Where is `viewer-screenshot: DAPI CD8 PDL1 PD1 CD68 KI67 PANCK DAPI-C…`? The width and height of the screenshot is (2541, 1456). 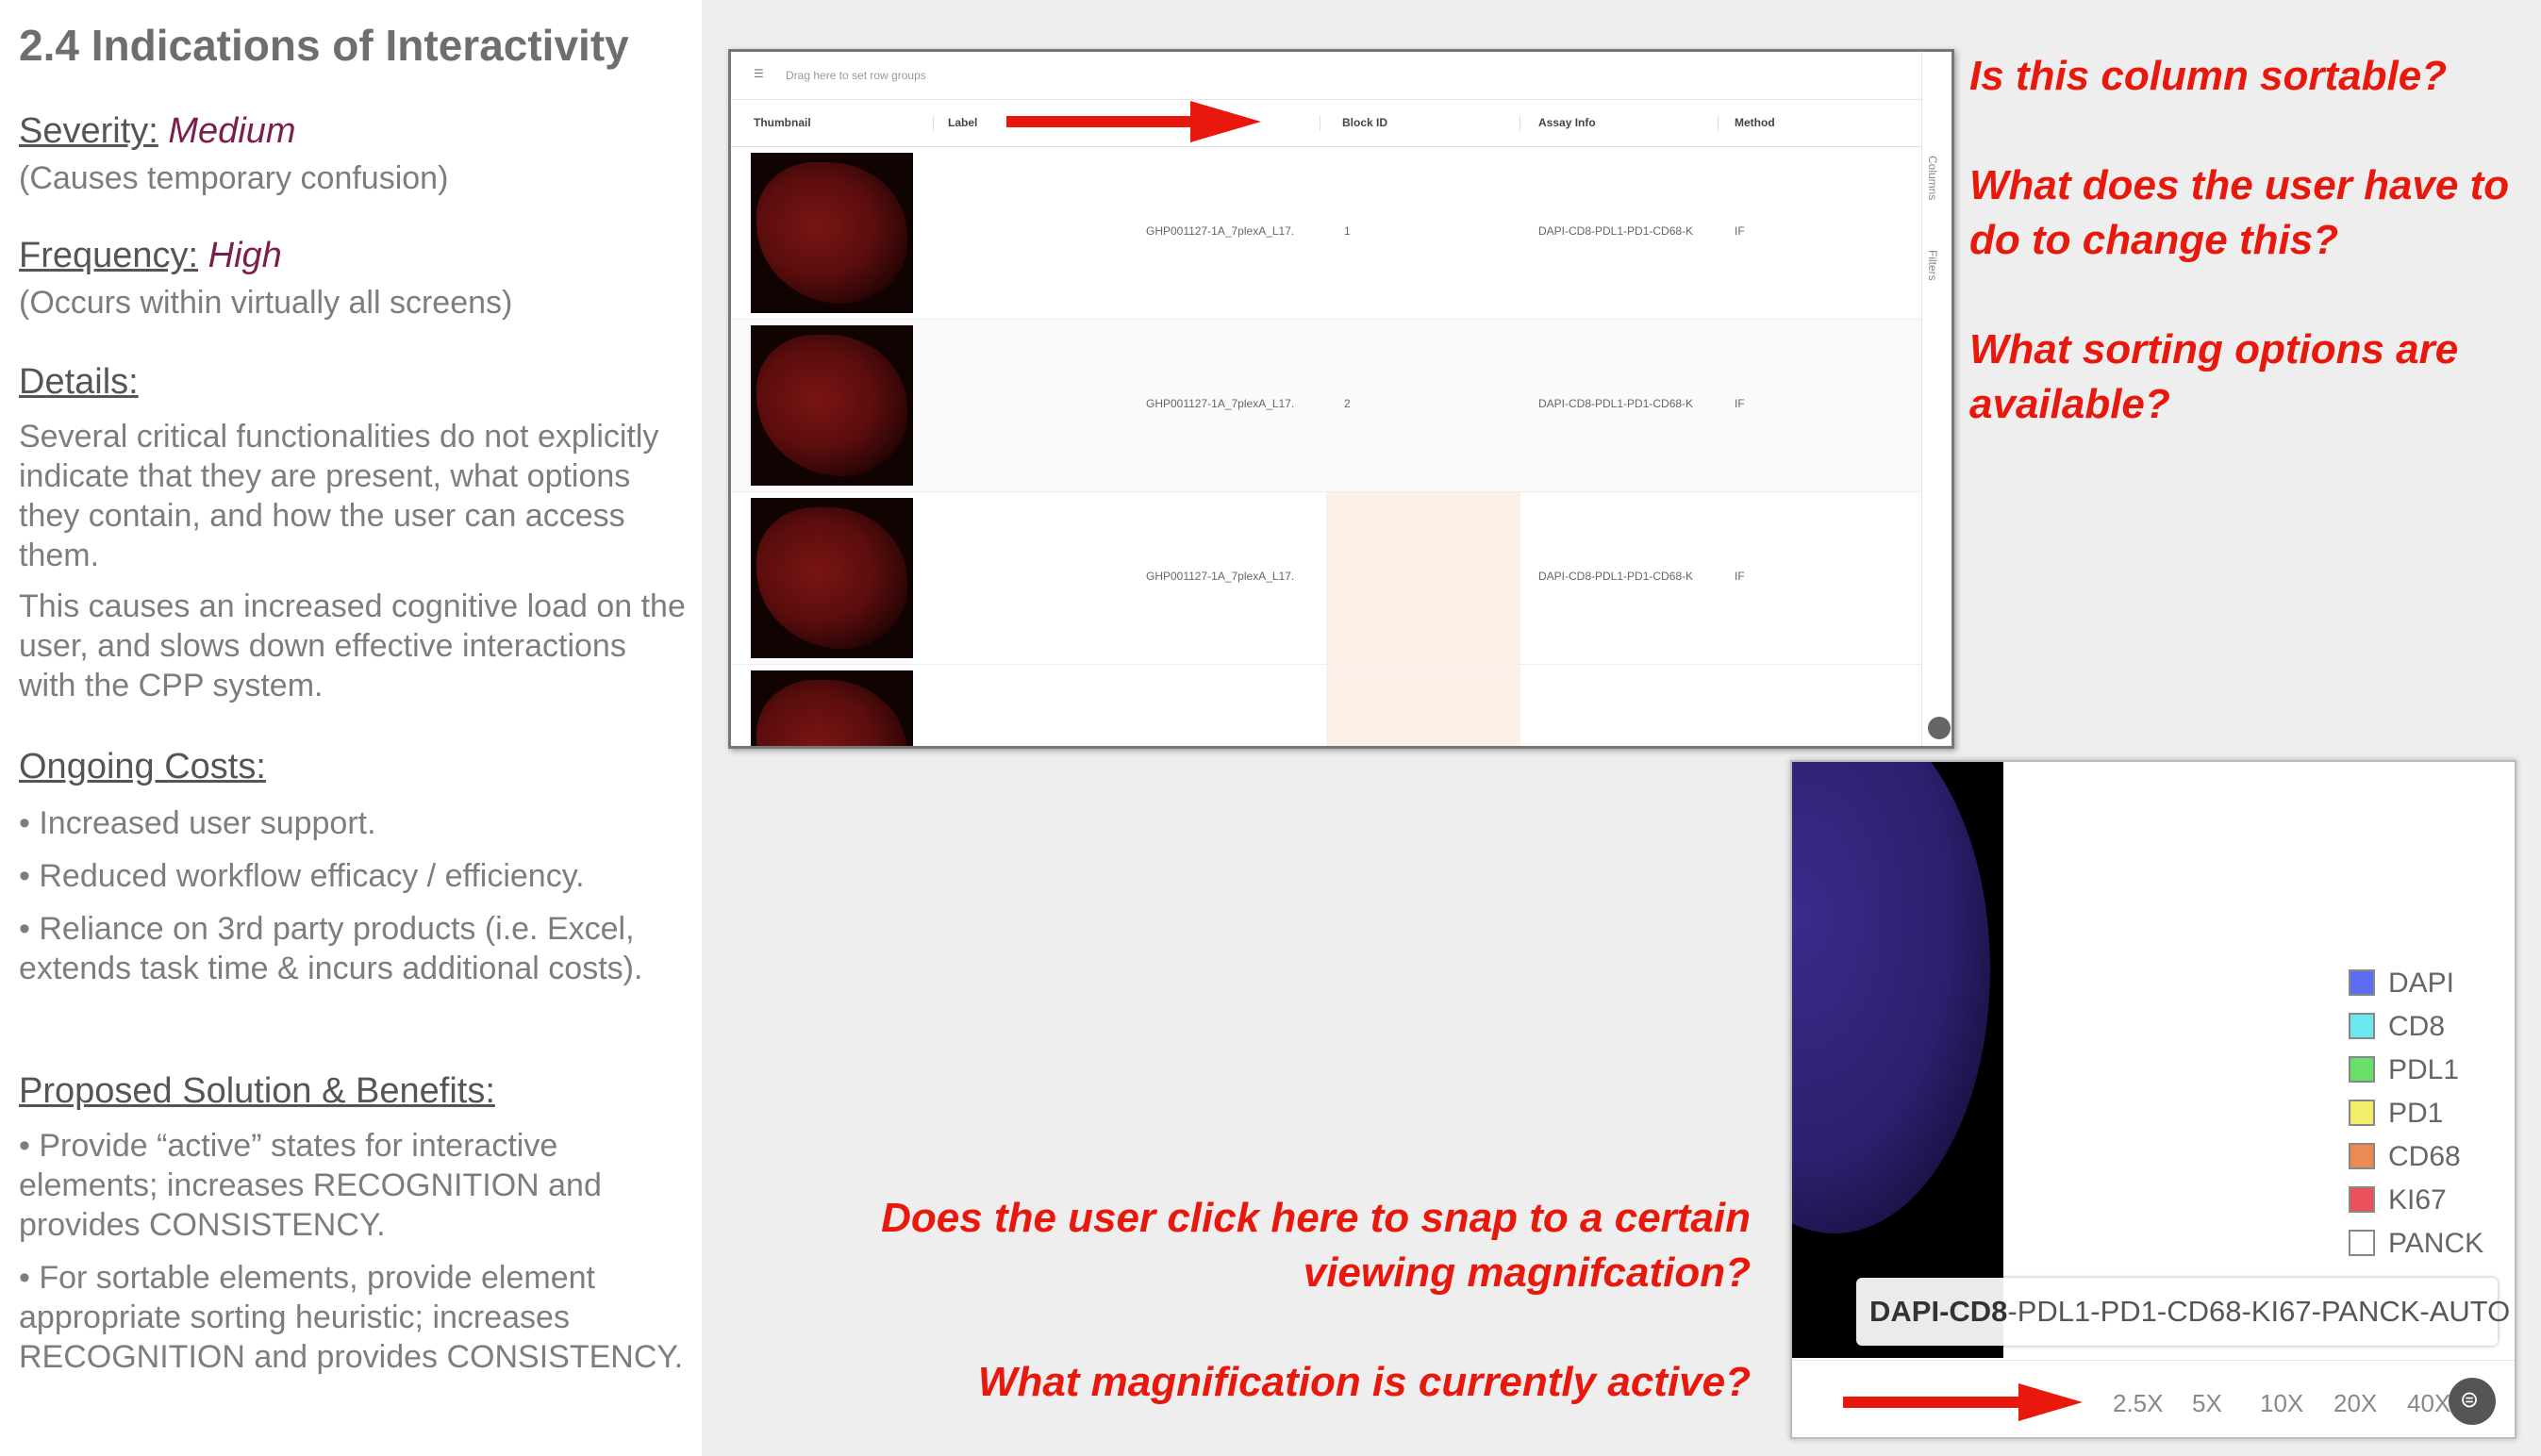
viewer-screenshot: DAPI CD8 PDL1 PD1 CD68 KI67 PANCK DAPI-C… is located at coordinates (2153, 1099).